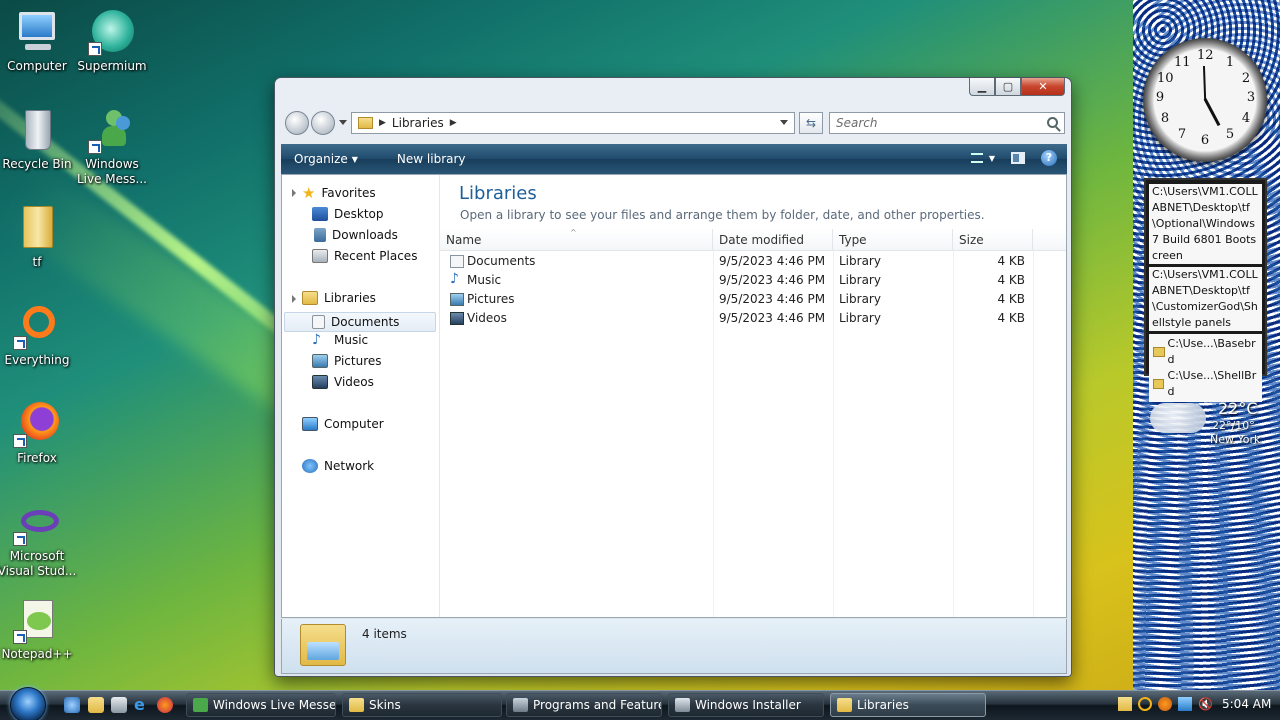 The image size is (1280, 720). I want to click on nav-desktop: Desktop, so click(348, 214).